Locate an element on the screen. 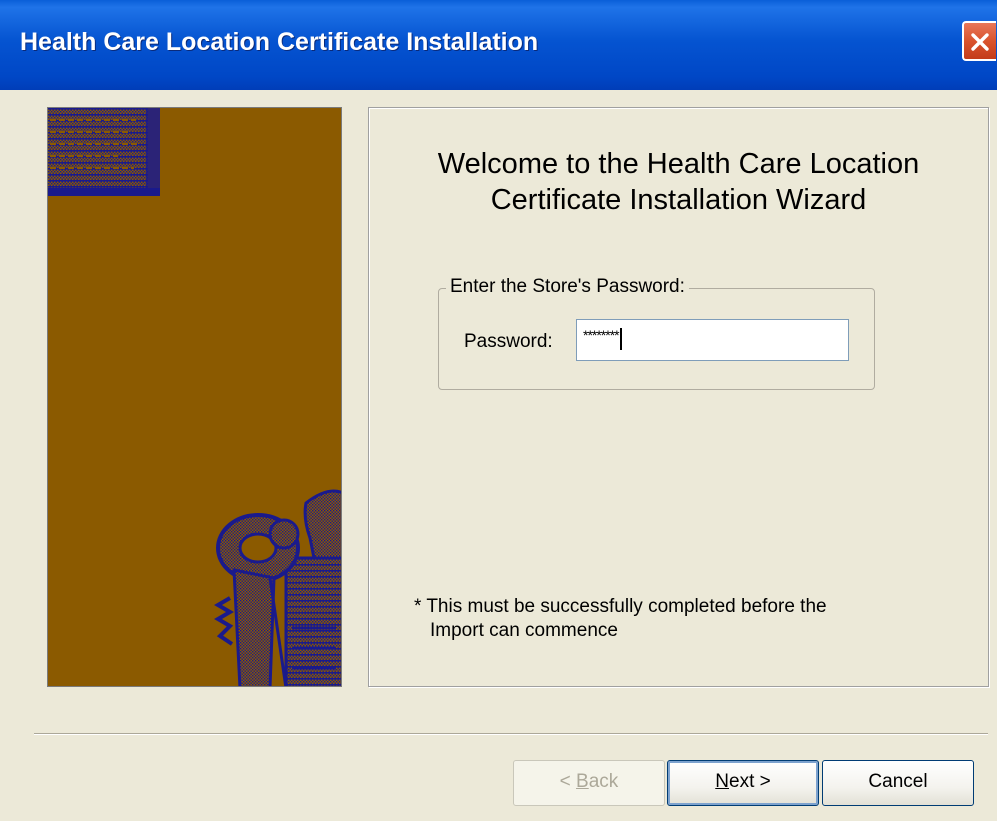 Image resolution: width=997 pixels, height=821 pixels. close-button is located at coordinates (979, 41).